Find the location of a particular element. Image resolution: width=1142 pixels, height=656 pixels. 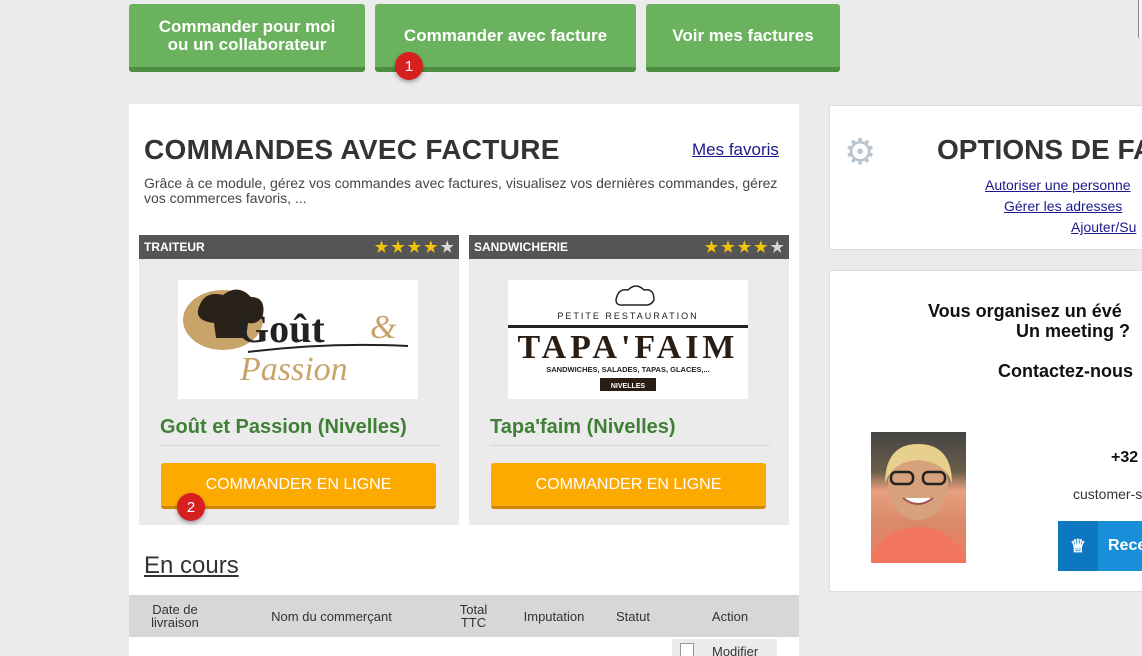

step-marker-2: 2 is located at coordinates (191, 507).